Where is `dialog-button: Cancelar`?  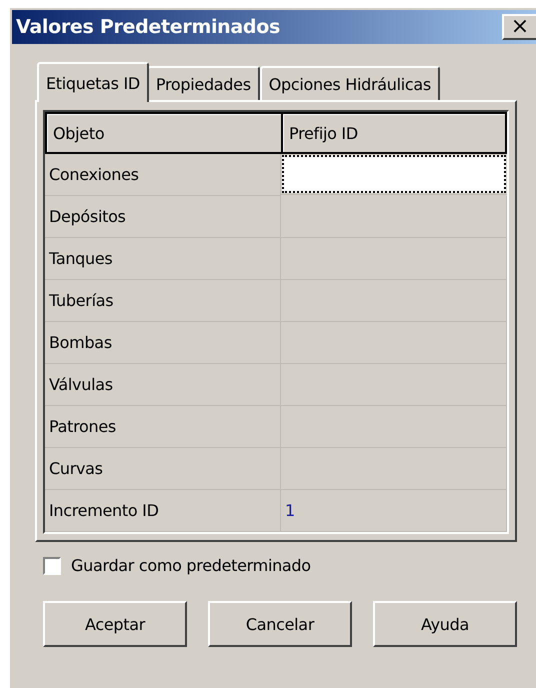
dialog-button: Cancelar is located at coordinates (280, 624).